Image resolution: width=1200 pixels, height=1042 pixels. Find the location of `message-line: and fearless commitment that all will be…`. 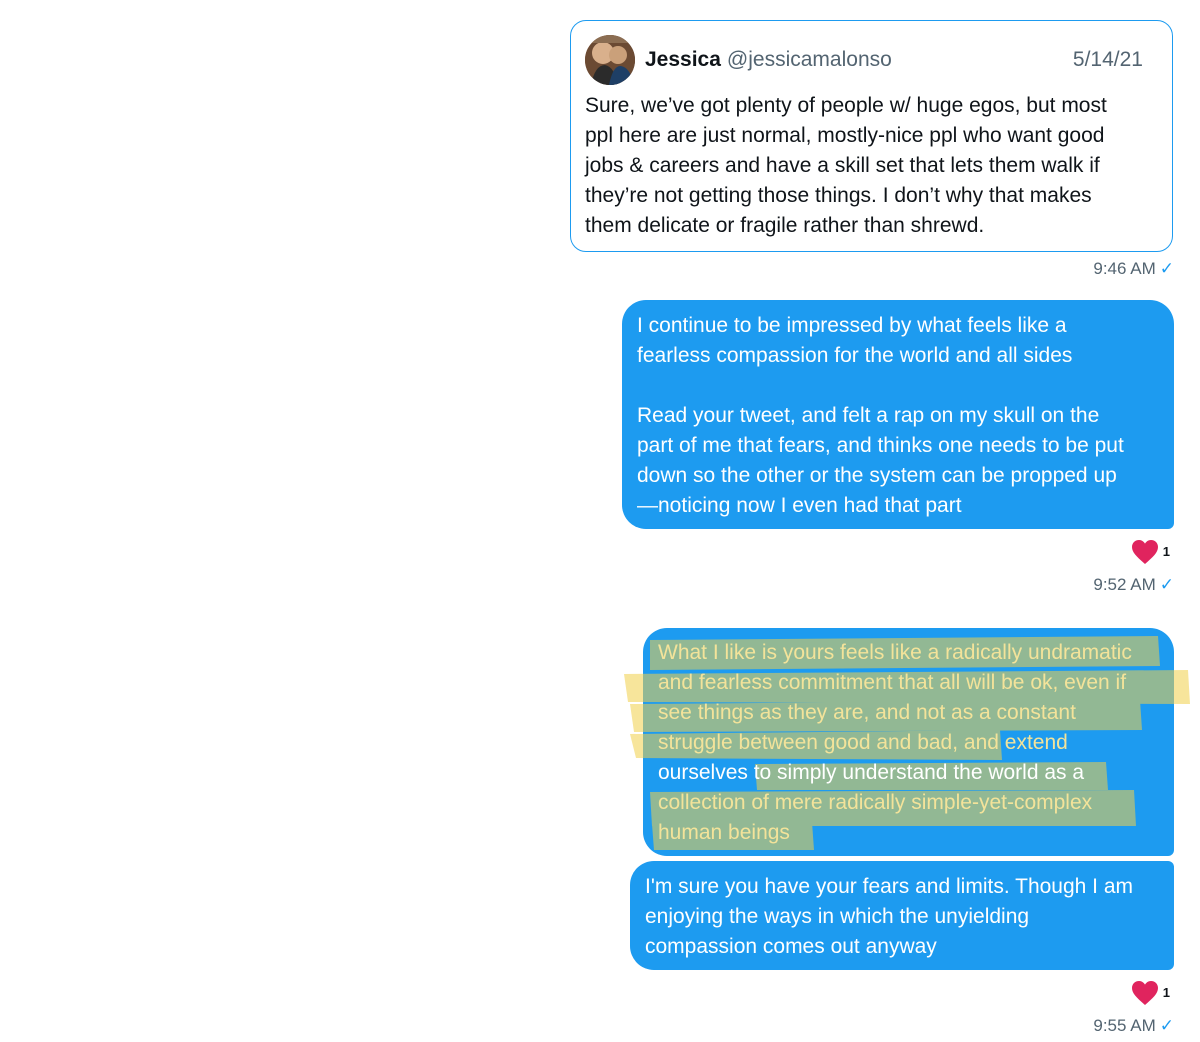

message-line: and fearless commitment that all will be… is located at coordinates (892, 682).